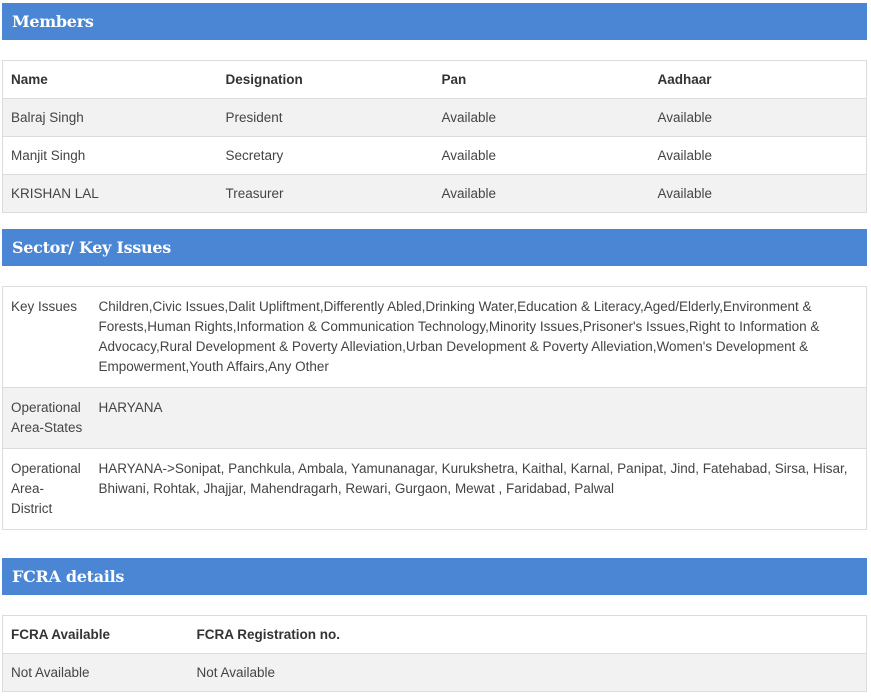  What do you see at coordinates (325, 193) in the screenshot?
I see `member-designation: Treasurer` at bounding box center [325, 193].